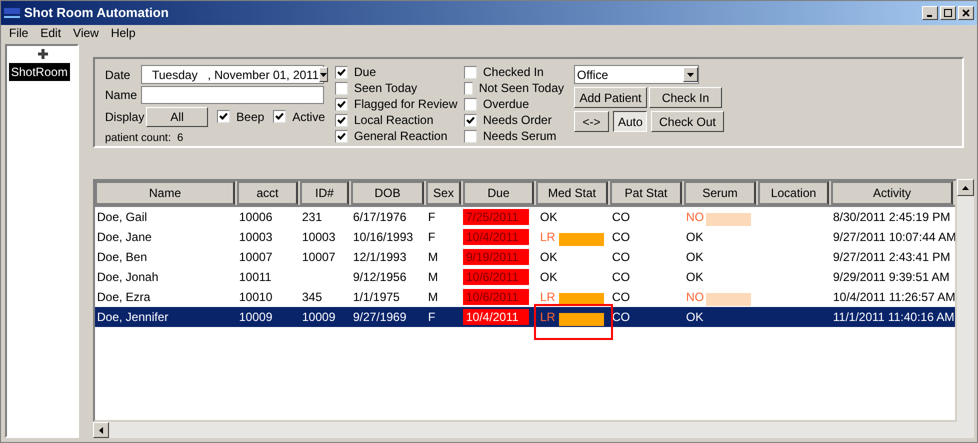 The width and height of the screenshot is (978, 443). What do you see at coordinates (892, 193) in the screenshot?
I see `column-header: Activity` at bounding box center [892, 193].